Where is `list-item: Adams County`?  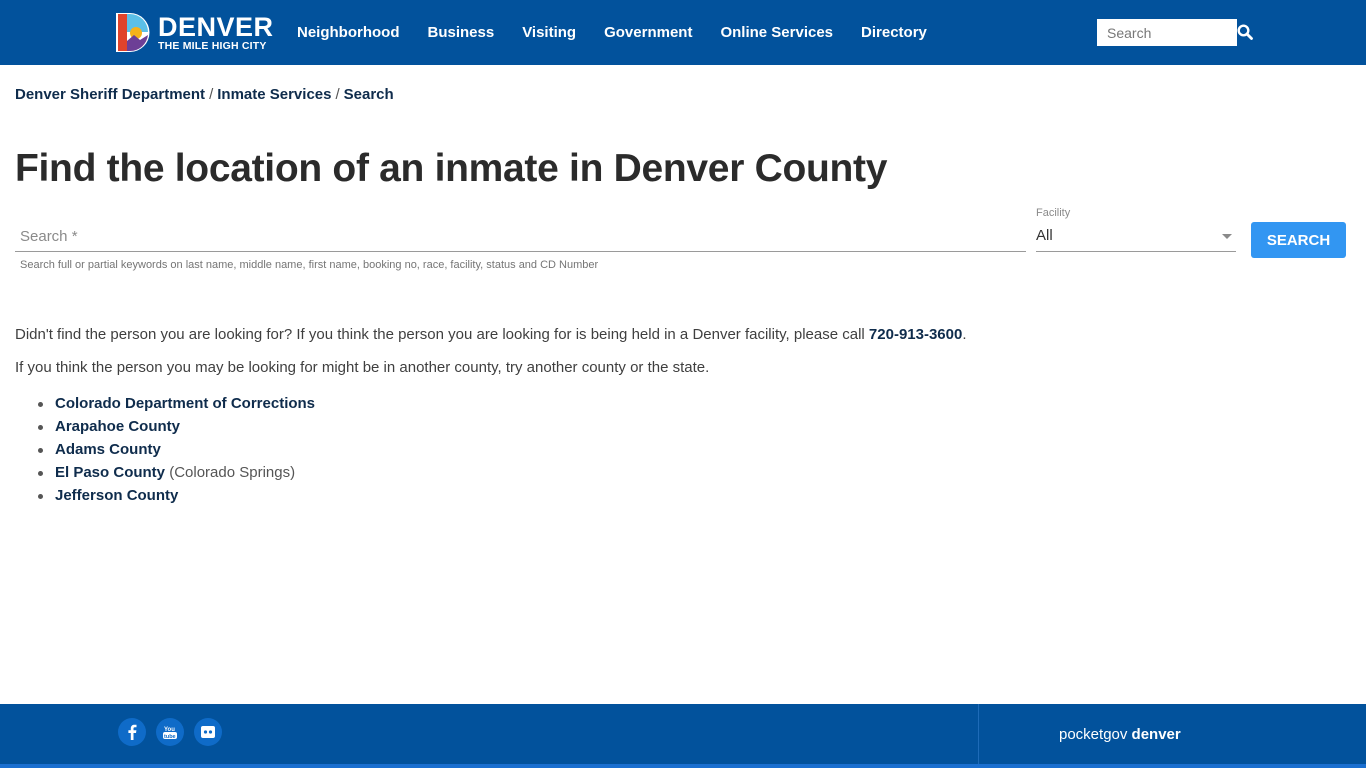 list-item: Adams County is located at coordinates (175, 449).